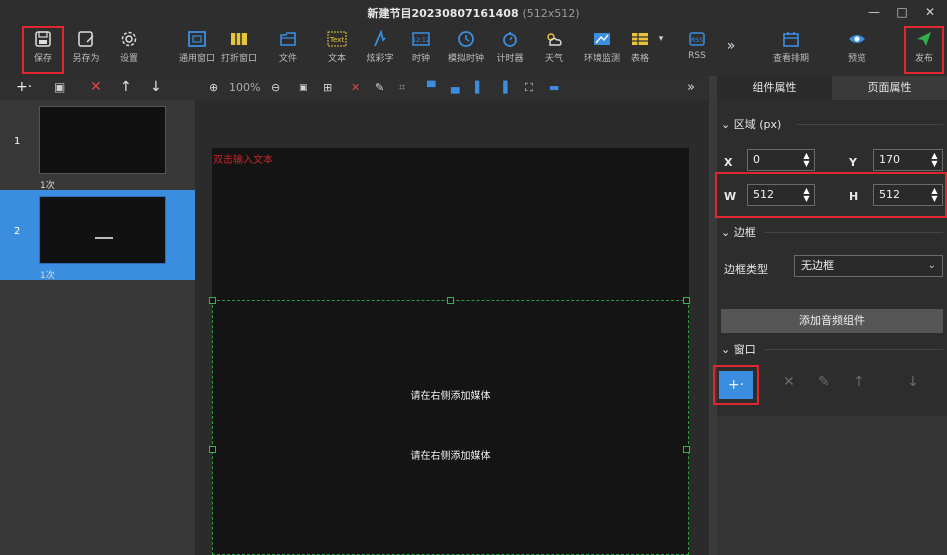 The height and width of the screenshot is (555, 947). I want to click on svg-text: Text, so click(336, 40).